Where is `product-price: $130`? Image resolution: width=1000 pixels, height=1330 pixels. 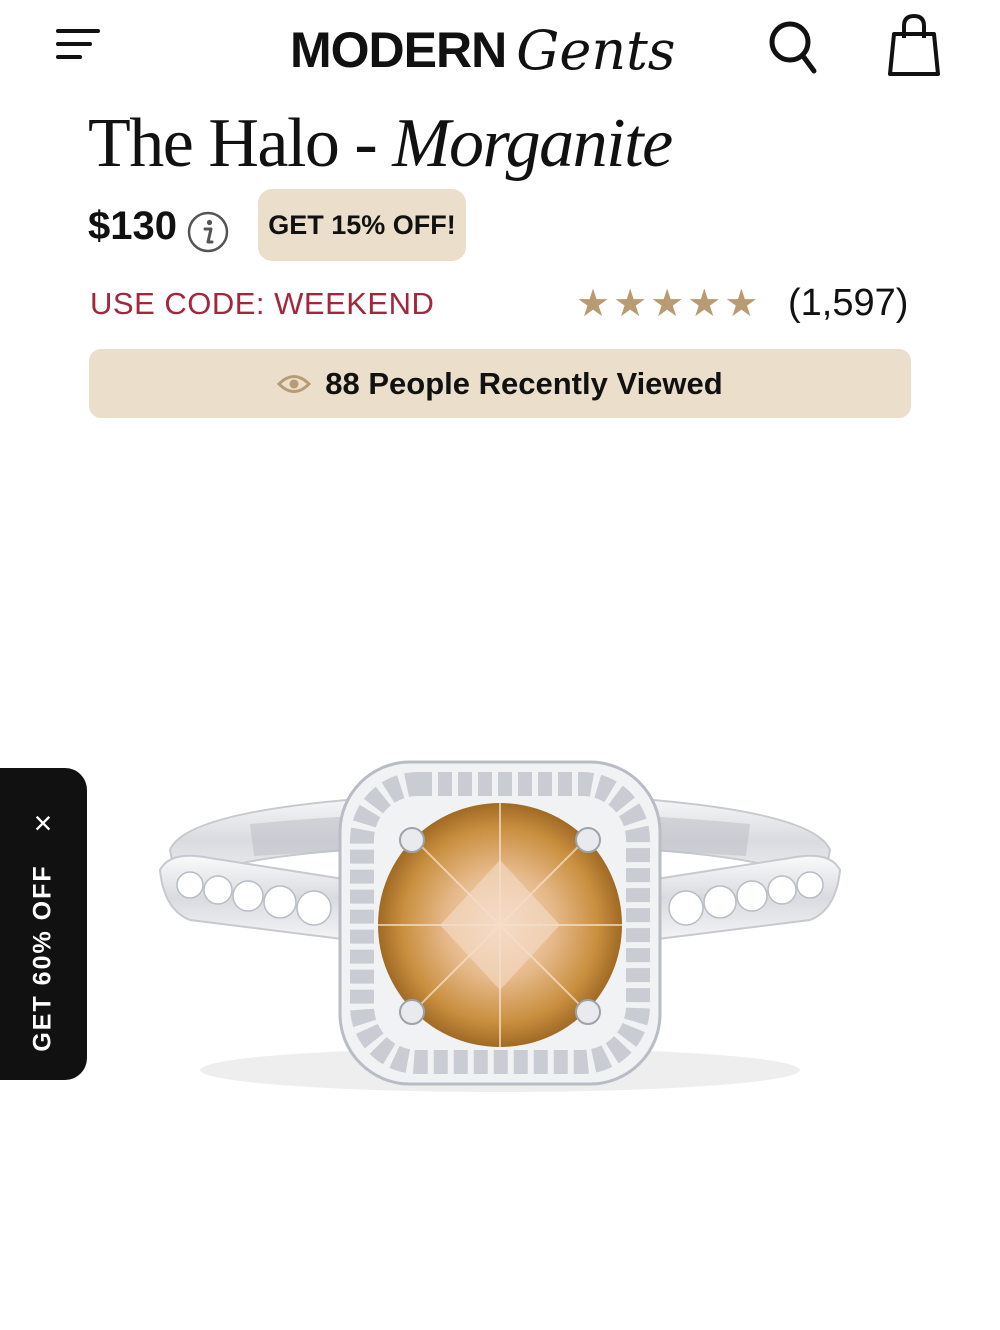
product-price: $130 is located at coordinates (132, 226).